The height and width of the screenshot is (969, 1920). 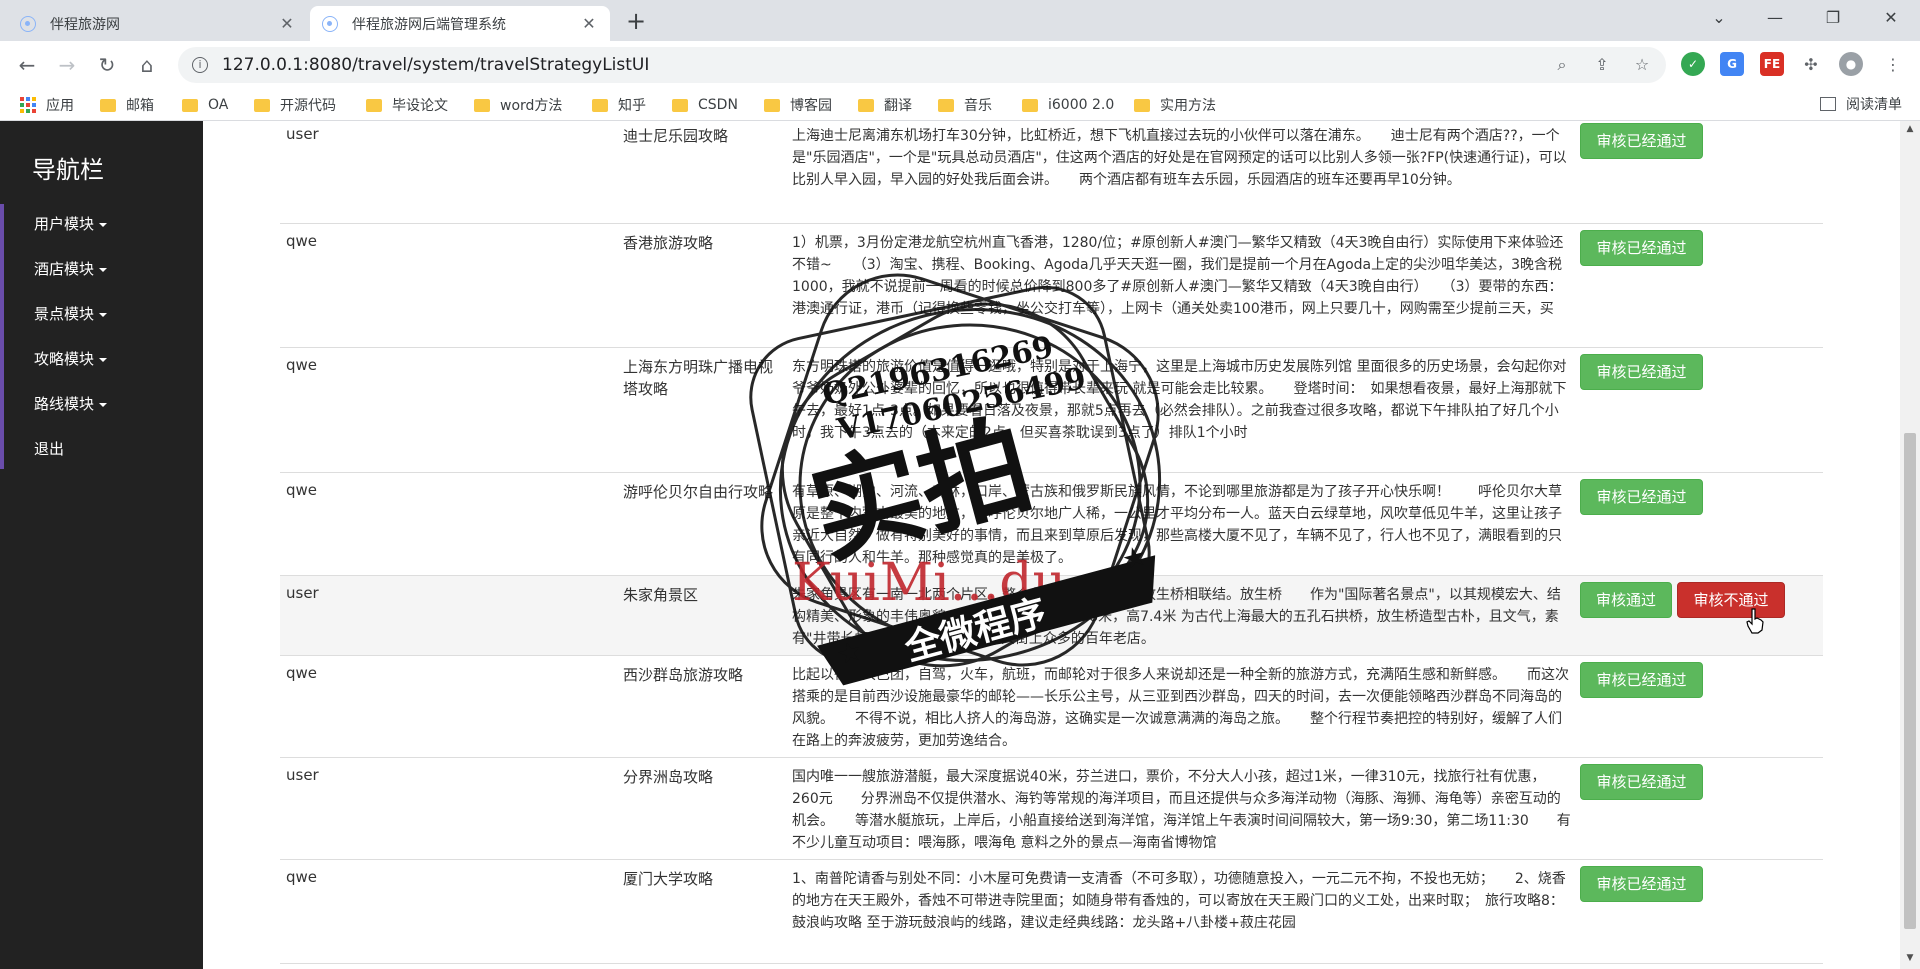 I want to click on bookmark-apps: 应用, so click(x=47, y=105).